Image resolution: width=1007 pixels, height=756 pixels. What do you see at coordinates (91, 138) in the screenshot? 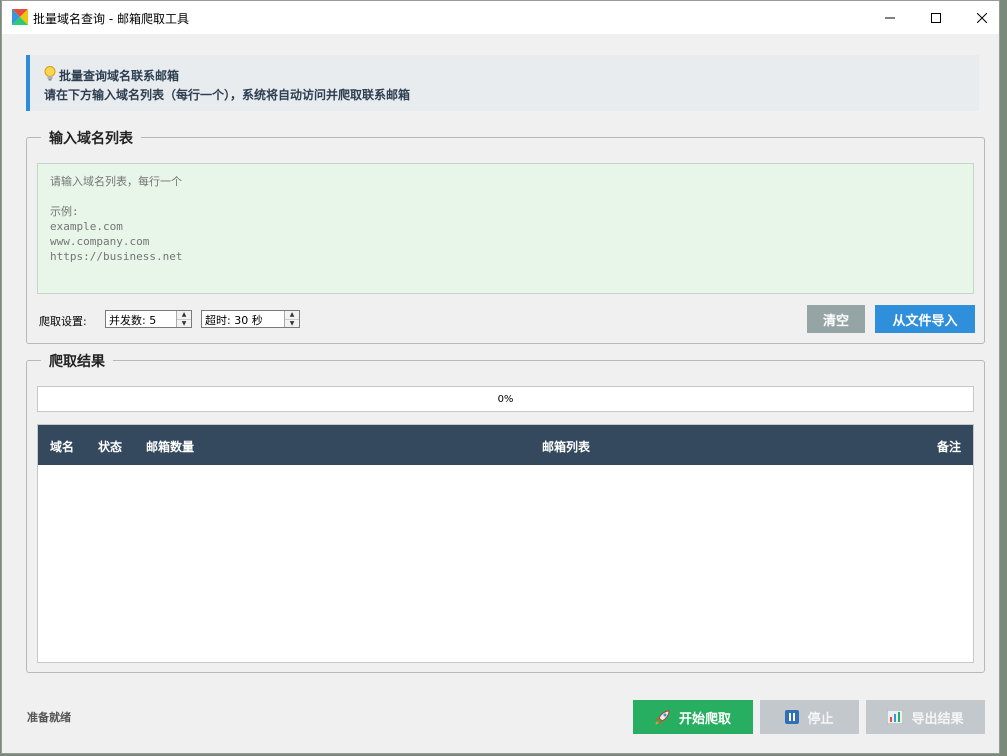
I see `domain-input-group-title: 输入域名列表` at bounding box center [91, 138].